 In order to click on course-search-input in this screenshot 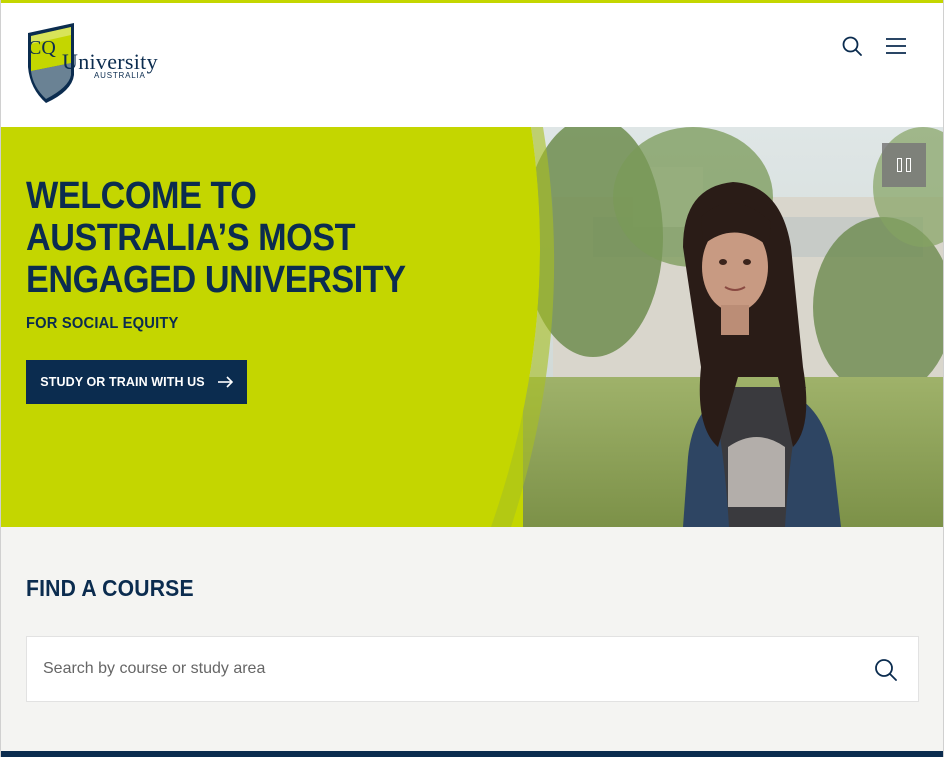, I will do `click(443, 669)`.